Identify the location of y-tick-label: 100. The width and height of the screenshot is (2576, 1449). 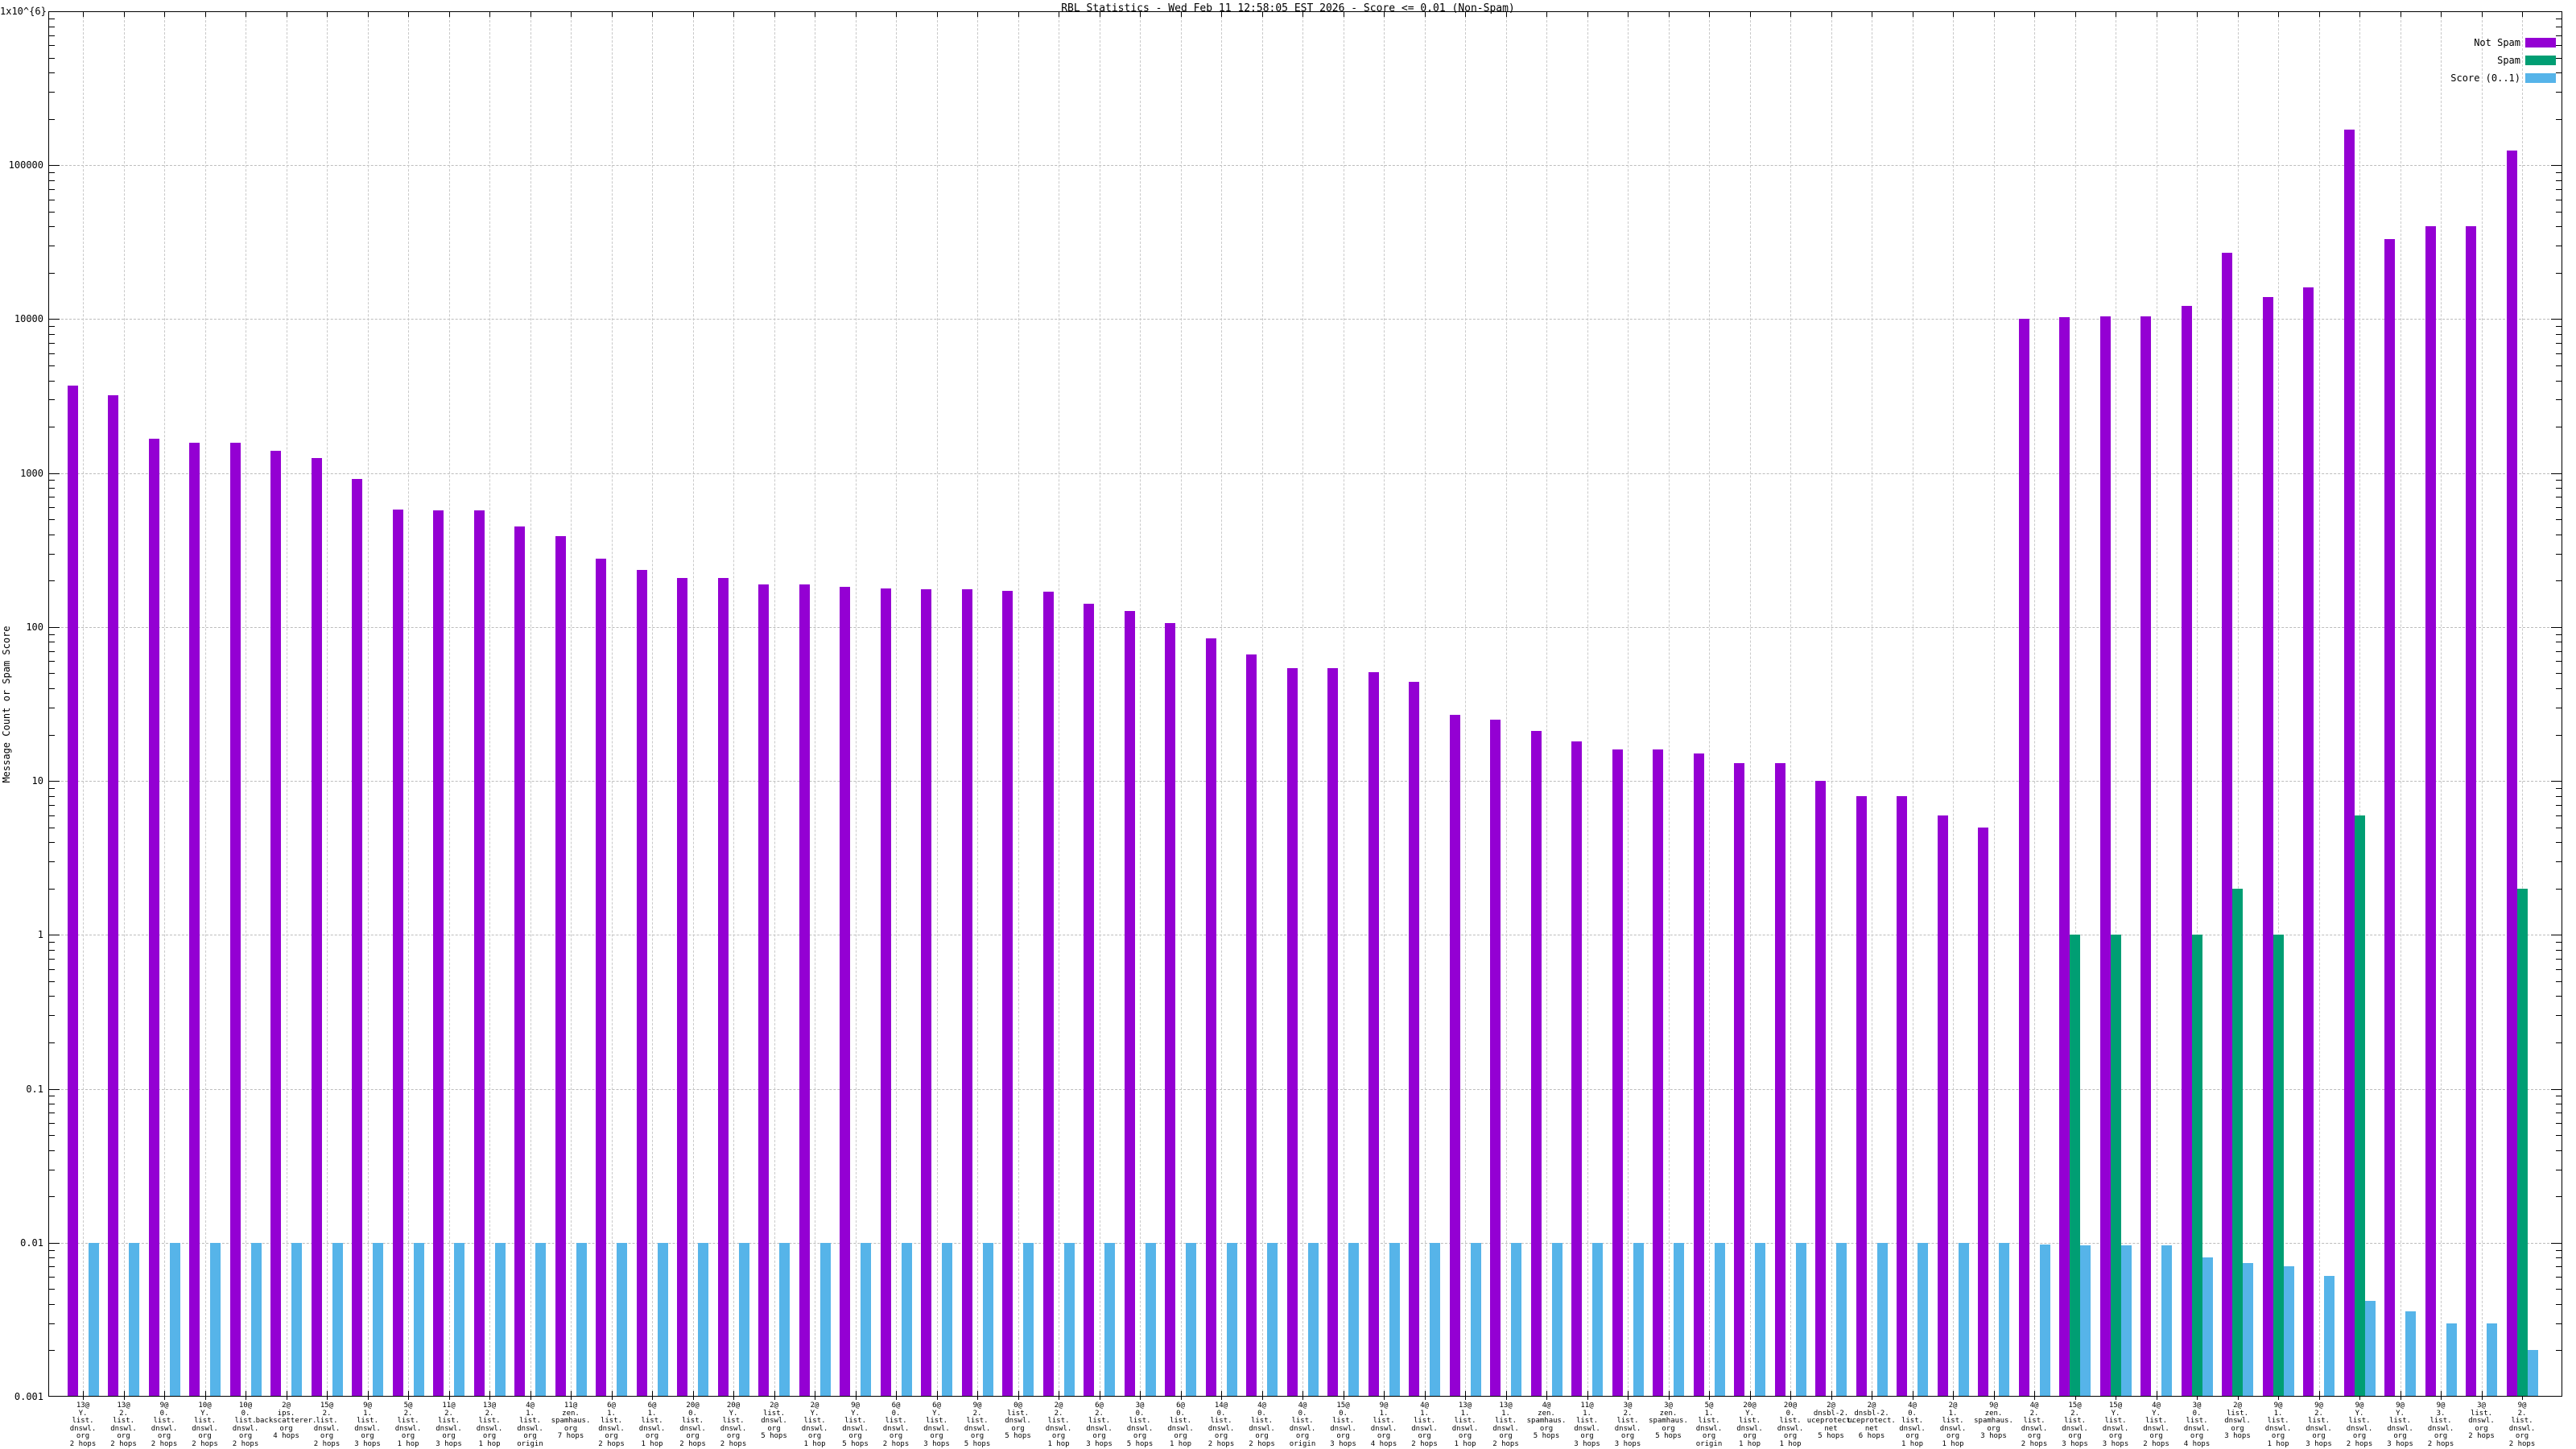
(34, 627).